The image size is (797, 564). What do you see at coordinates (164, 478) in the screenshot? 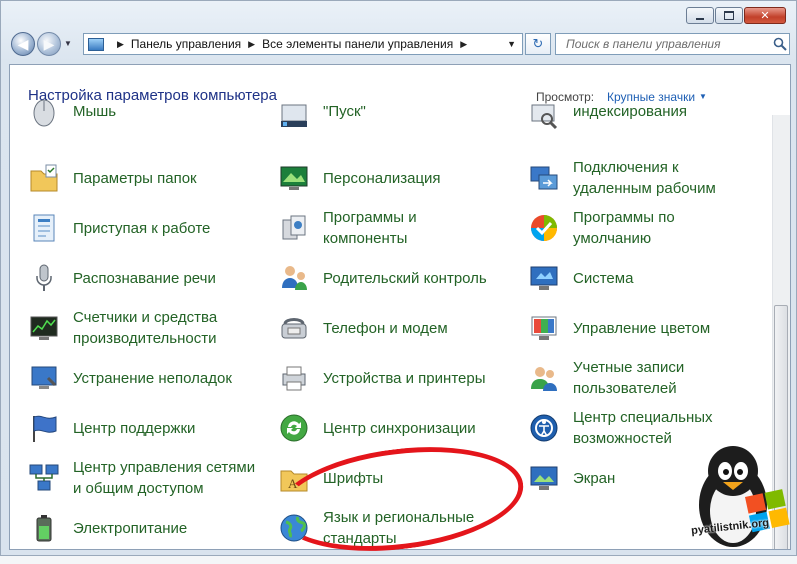
I see `control-panel-item-label: Центр управления сетями и общим доступом` at bounding box center [164, 478].